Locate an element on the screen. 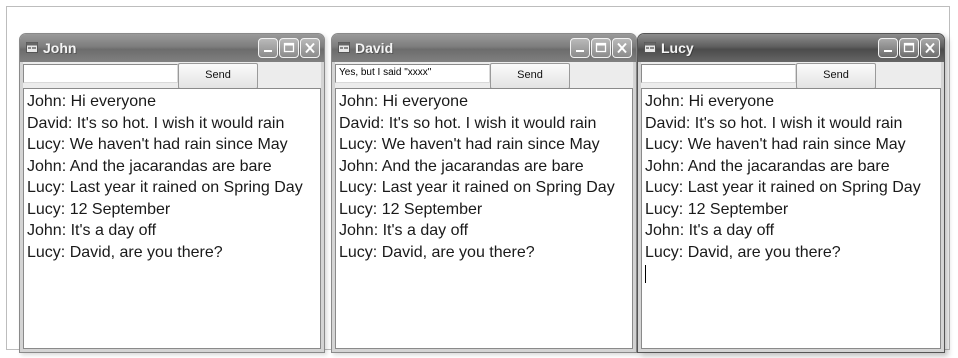  window-title: Lucy is located at coordinates (677, 48).